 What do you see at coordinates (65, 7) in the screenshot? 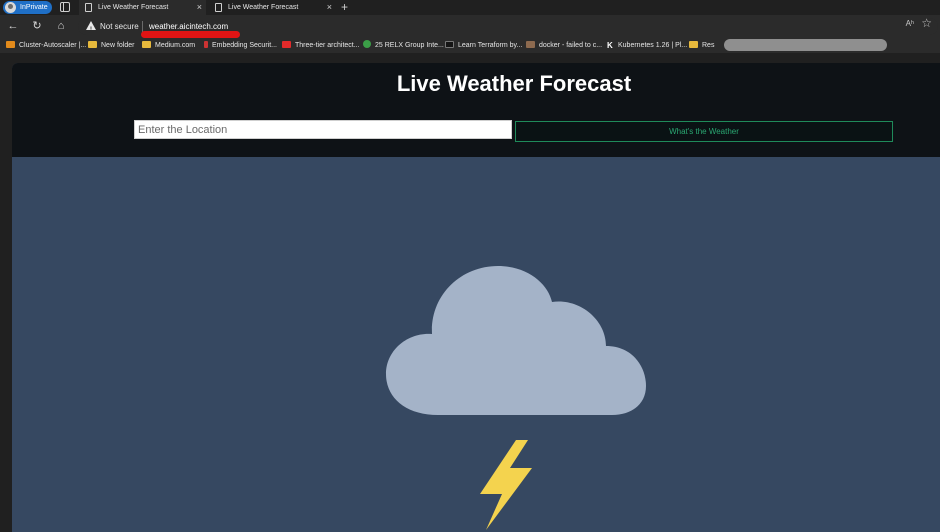
I see `tab-actions-icon` at bounding box center [65, 7].